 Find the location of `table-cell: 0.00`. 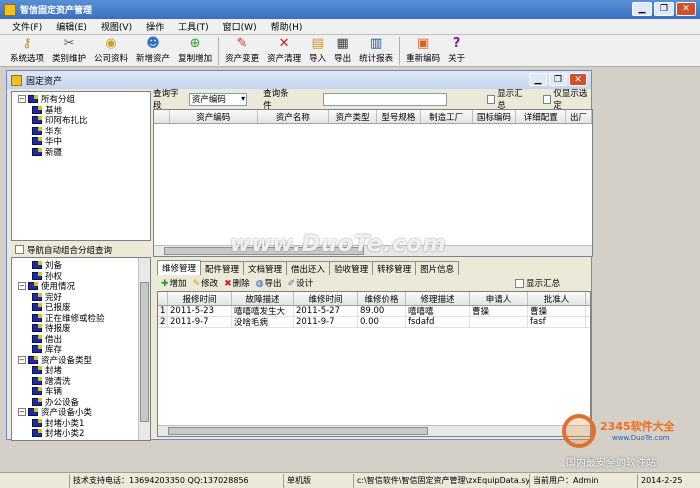

table-cell: 0.00 is located at coordinates (382, 322).